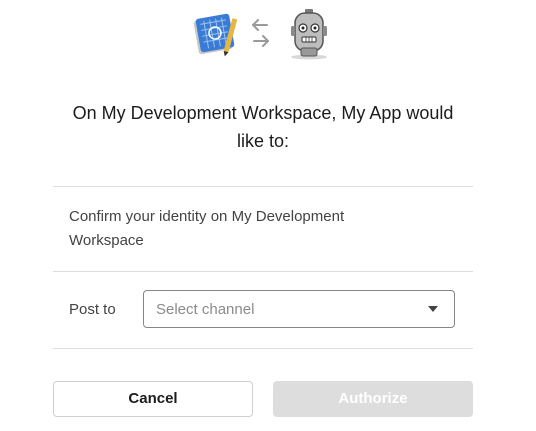  What do you see at coordinates (260, 33) in the screenshot?
I see `exchange-arrows-icon` at bounding box center [260, 33].